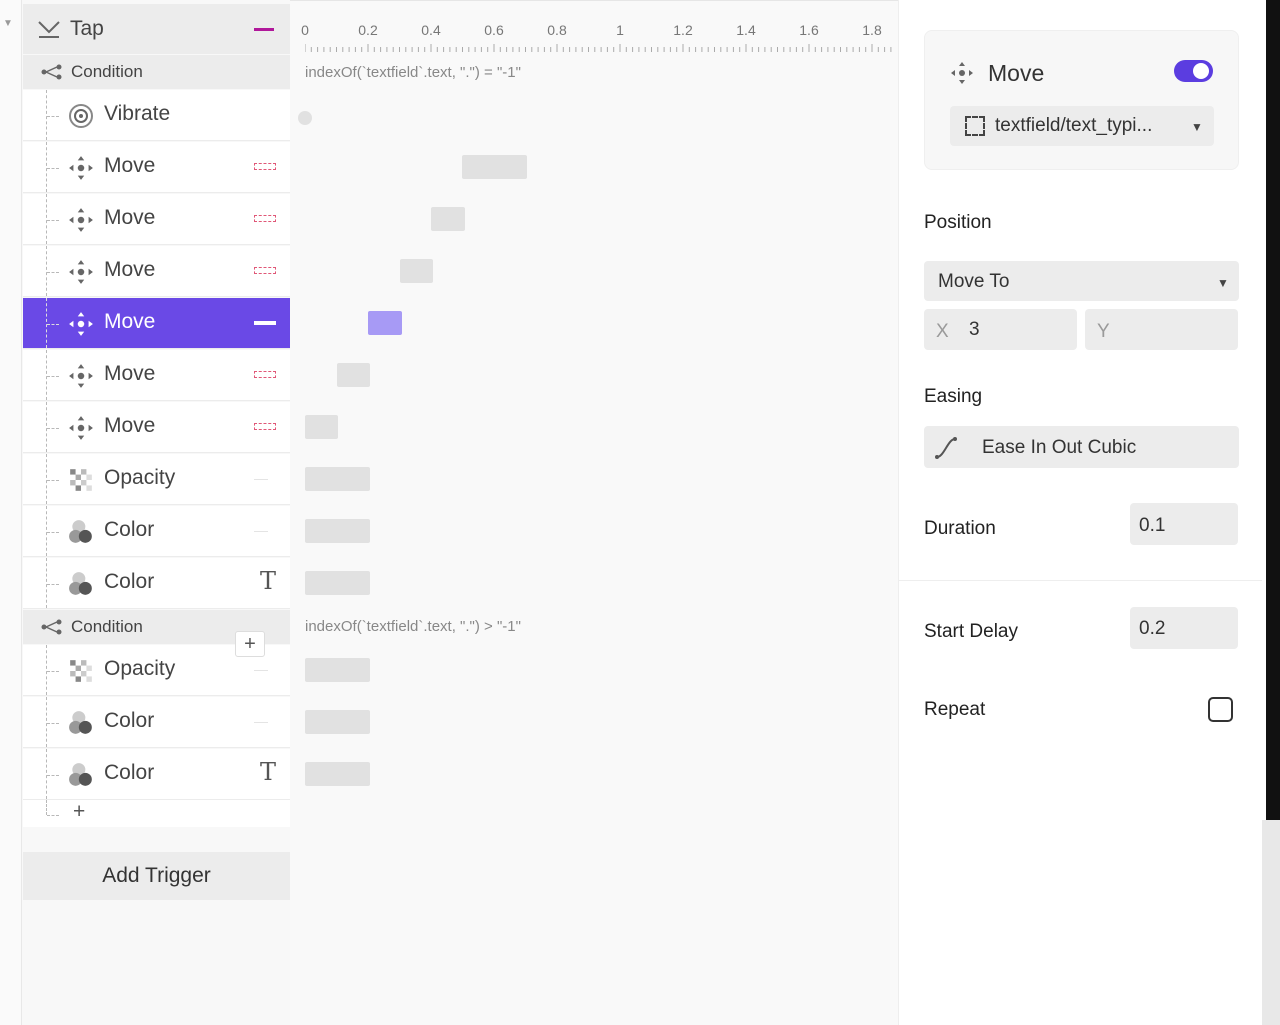 The height and width of the screenshot is (1025, 1280). Describe the element at coordinates (975, 126) in the screenshot. I see `layer-frame-icon` at that location.